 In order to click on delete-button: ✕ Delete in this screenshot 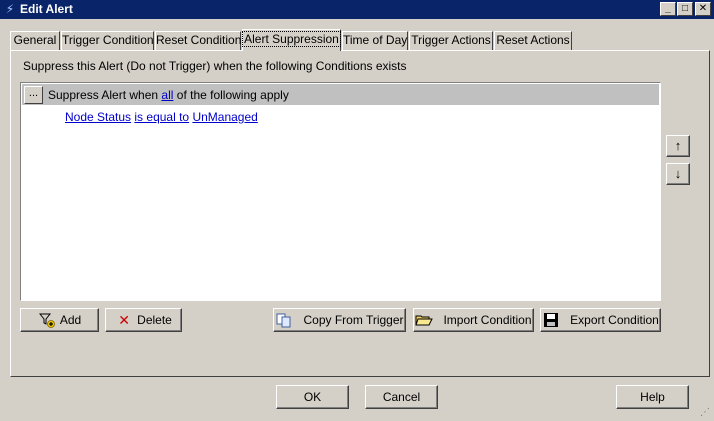, I will do `click(143, 320)`.